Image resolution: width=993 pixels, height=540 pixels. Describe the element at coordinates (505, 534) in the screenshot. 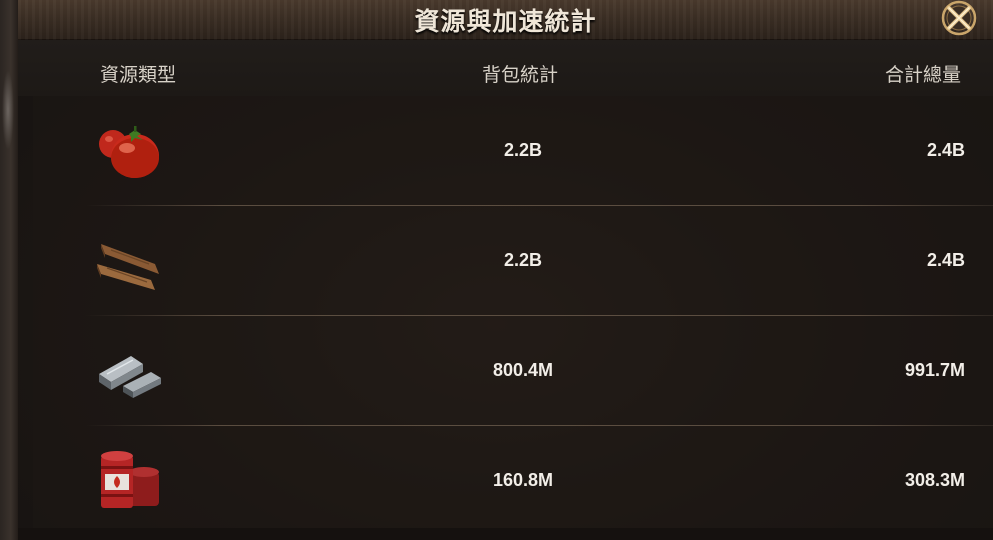

I see `bottom-frame-edge` at that location.